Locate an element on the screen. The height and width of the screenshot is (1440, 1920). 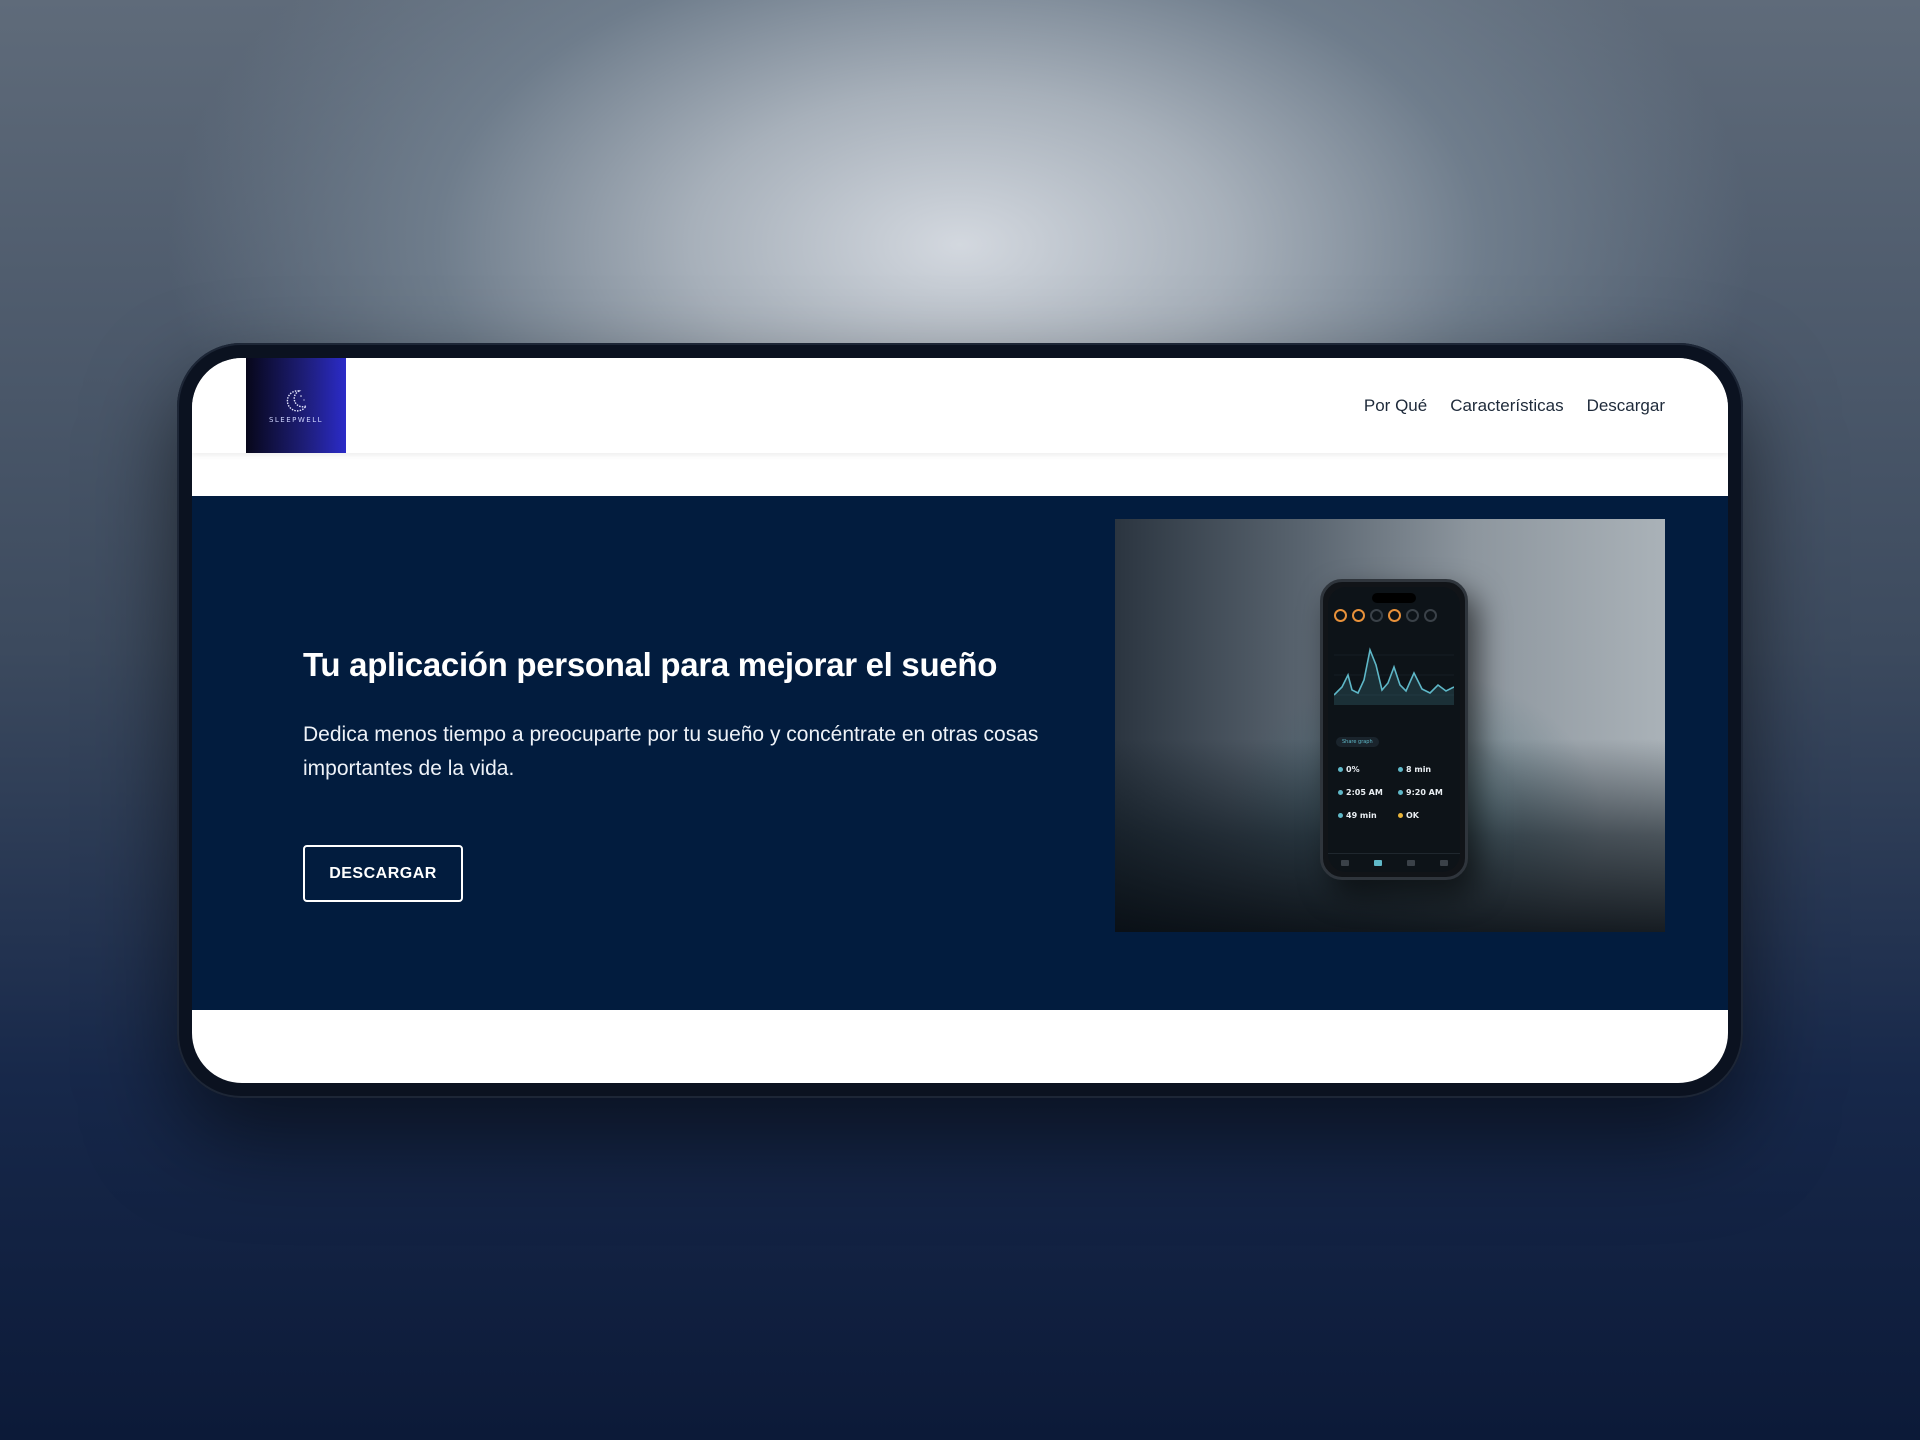
phone-notch is located at coordinates (1394, 598).